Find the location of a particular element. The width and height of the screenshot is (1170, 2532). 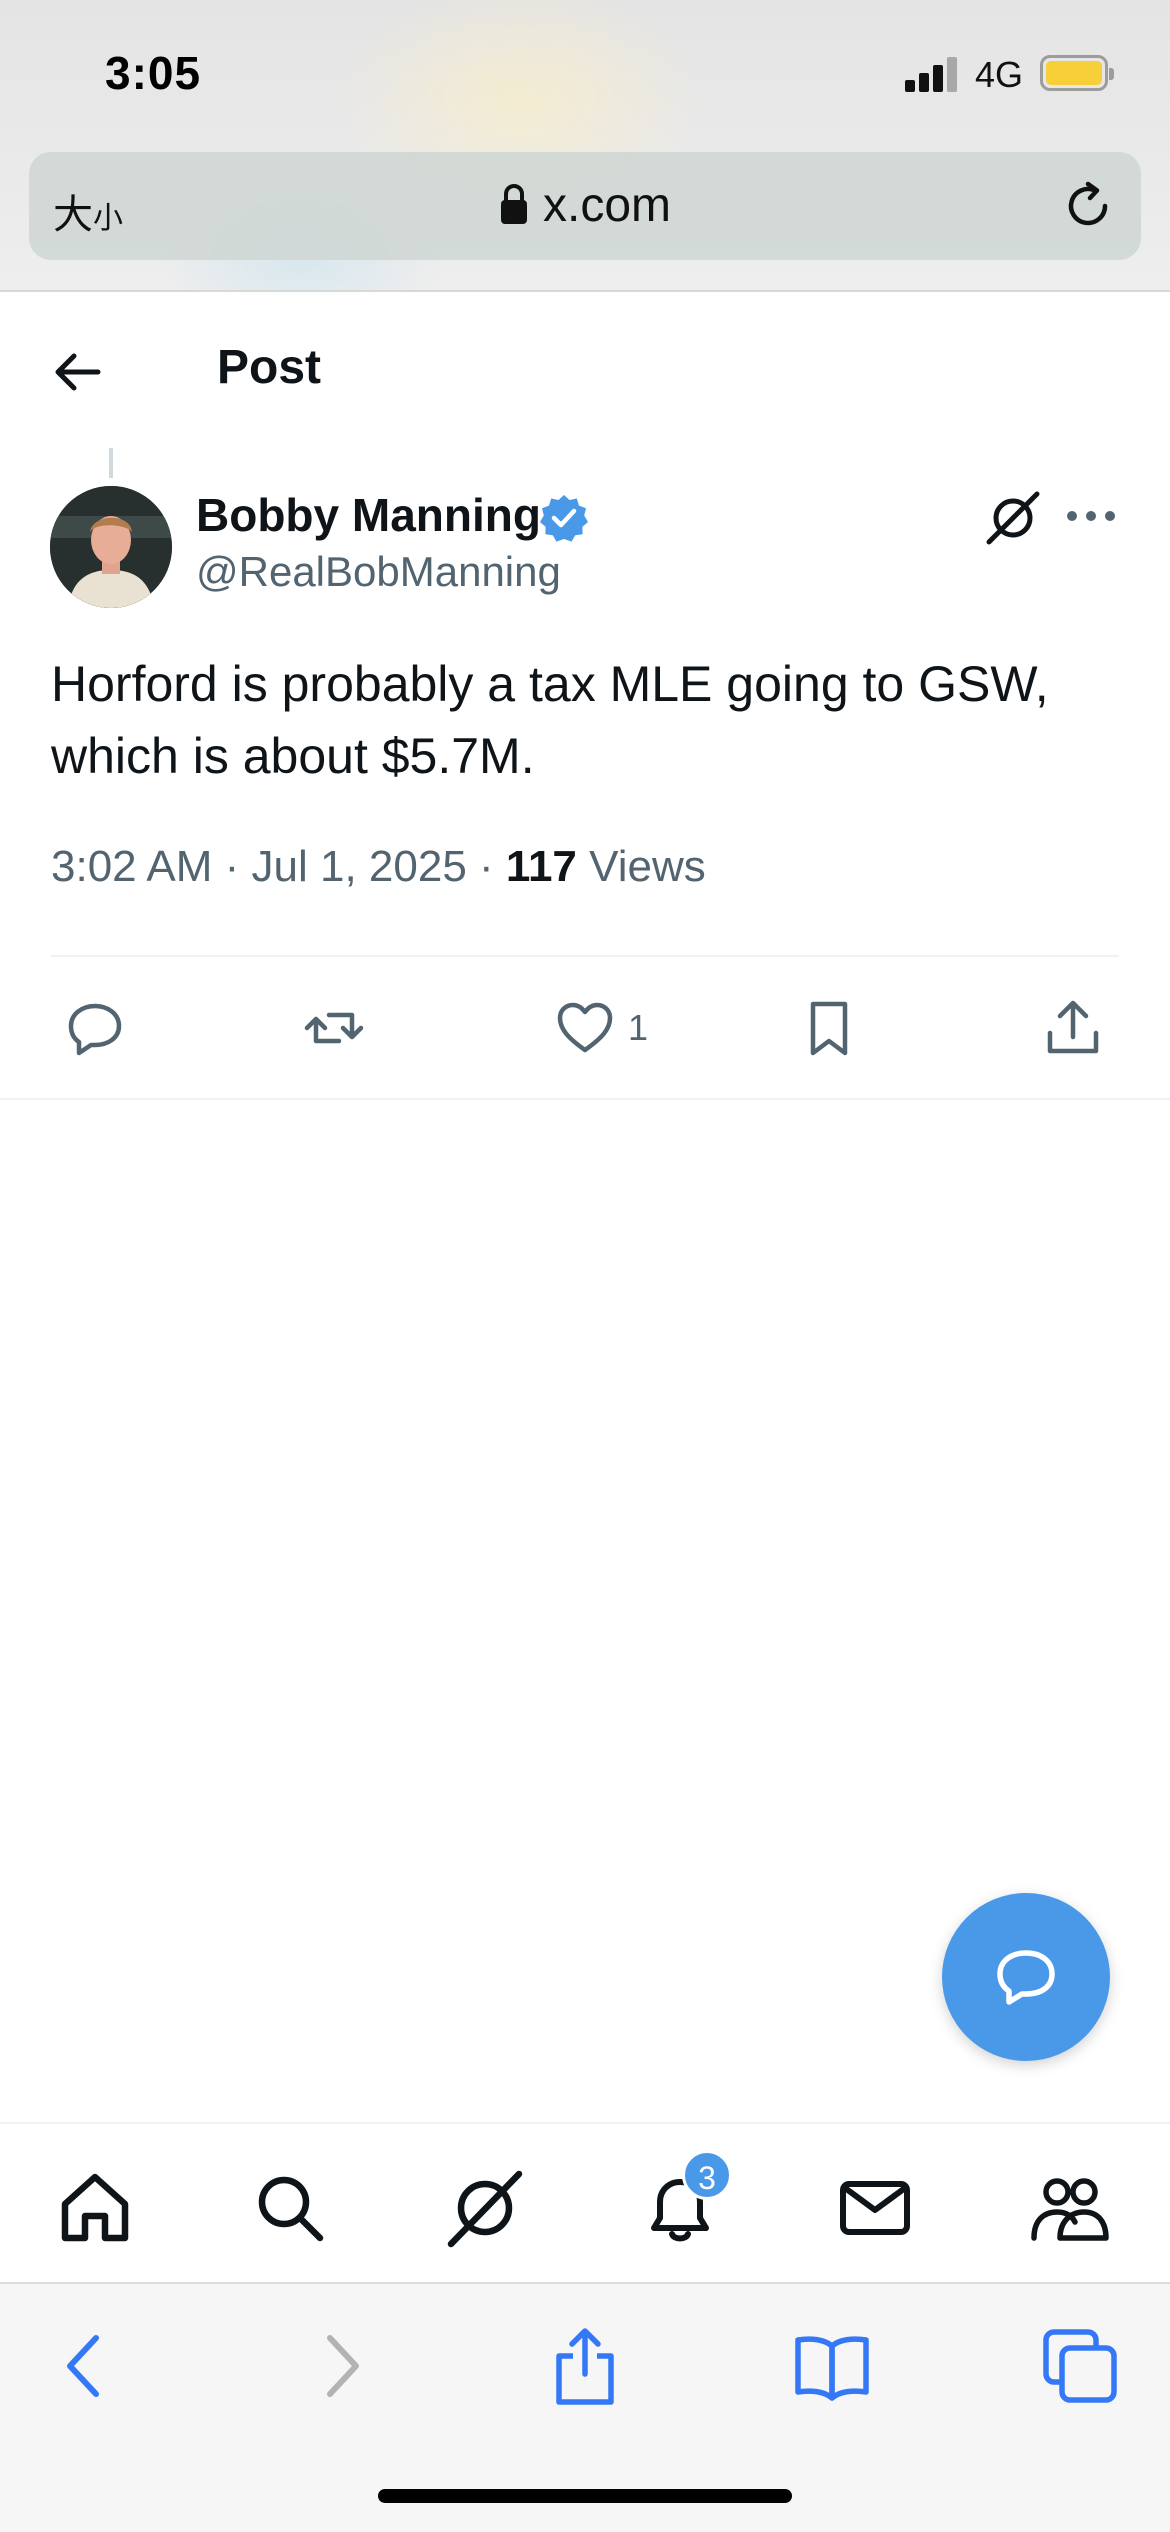

address-bar: 大小 x.com is located at coordinates (585, 206).